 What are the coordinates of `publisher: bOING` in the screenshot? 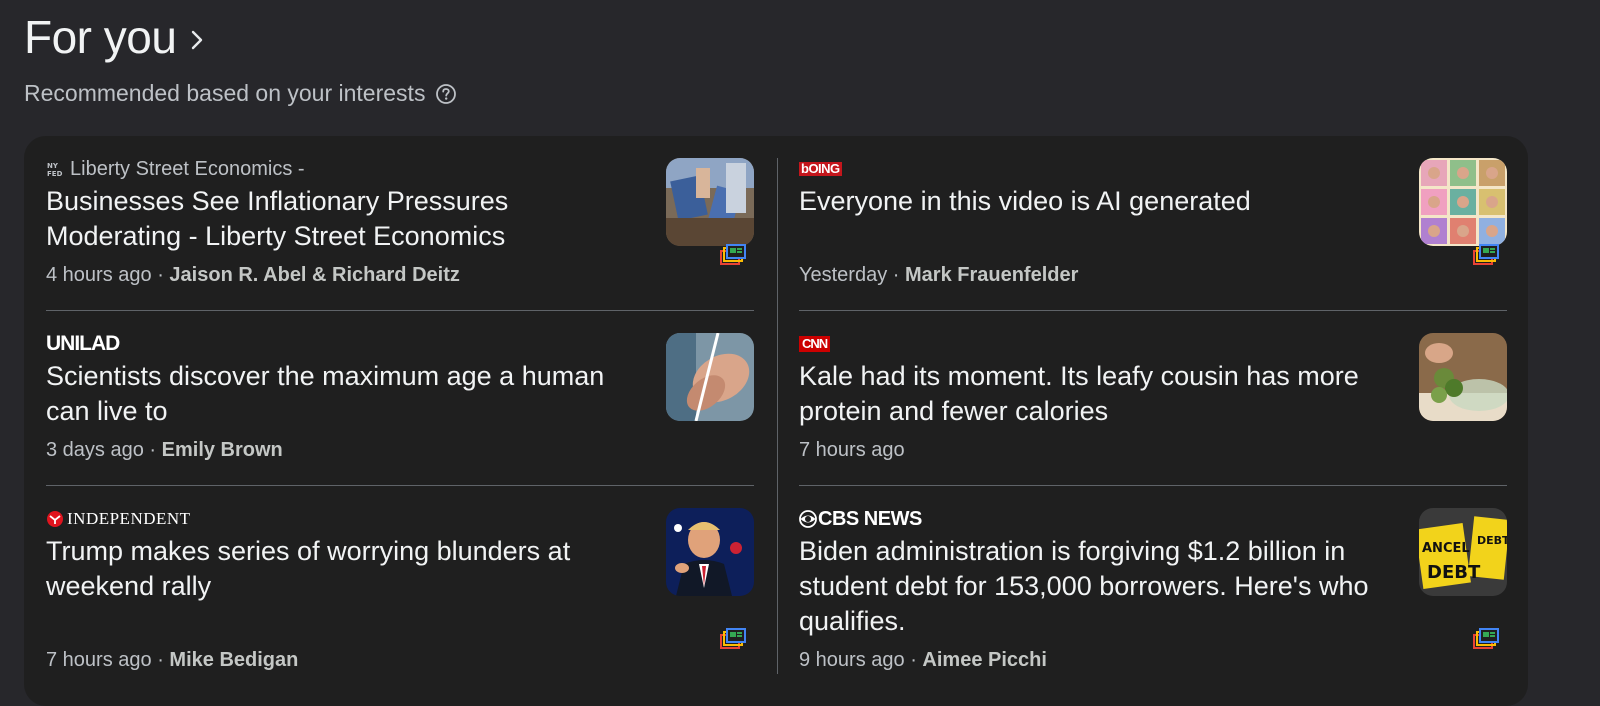 It's located at (820, 169).